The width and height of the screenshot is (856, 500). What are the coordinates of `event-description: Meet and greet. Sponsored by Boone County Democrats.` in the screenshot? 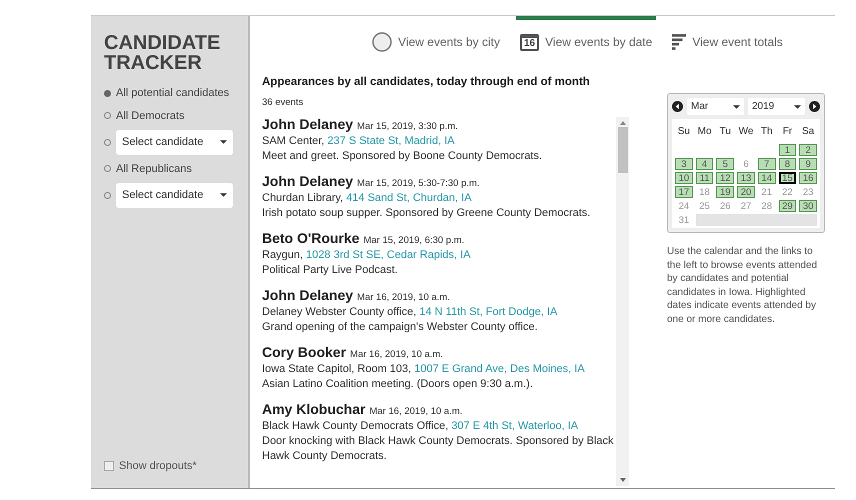 It's located at (403, 156).